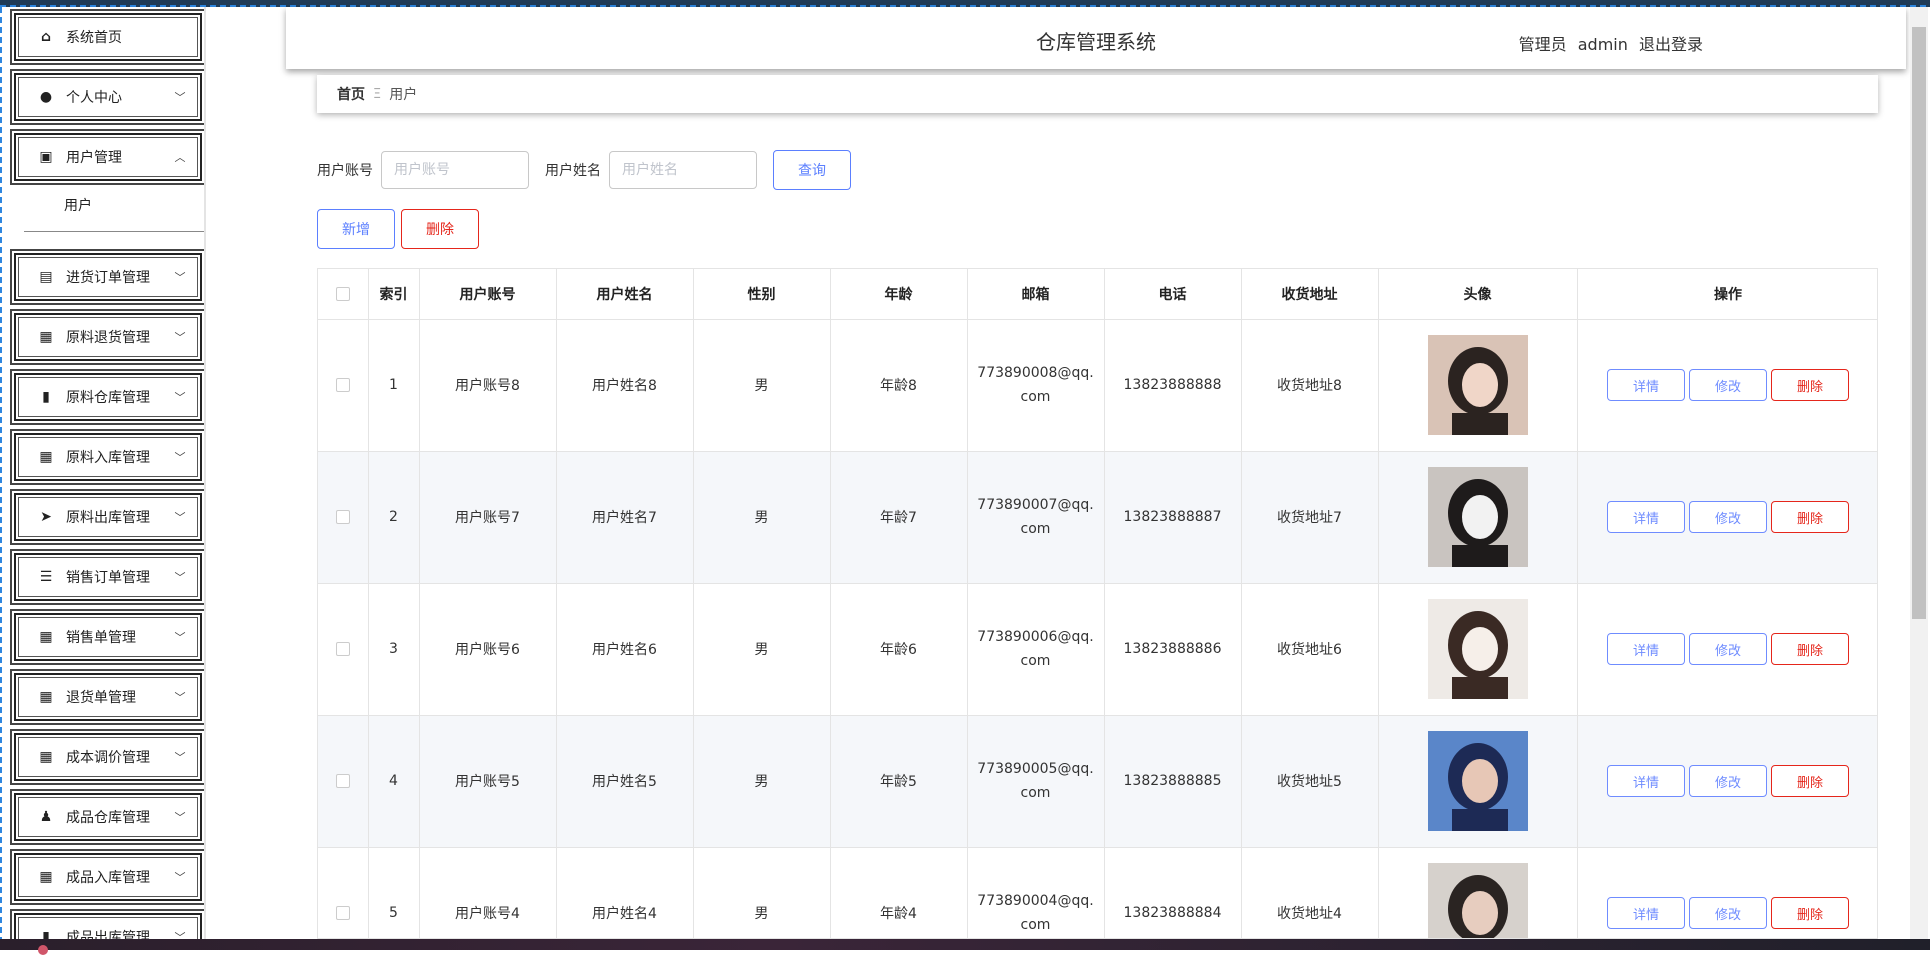 The image size is (1930, 955). Describe the element at coordinates (108, 517) in the screenshot. I see `sidebar-menu-button: ➤ 原料出库管理 ﹀` at that location.